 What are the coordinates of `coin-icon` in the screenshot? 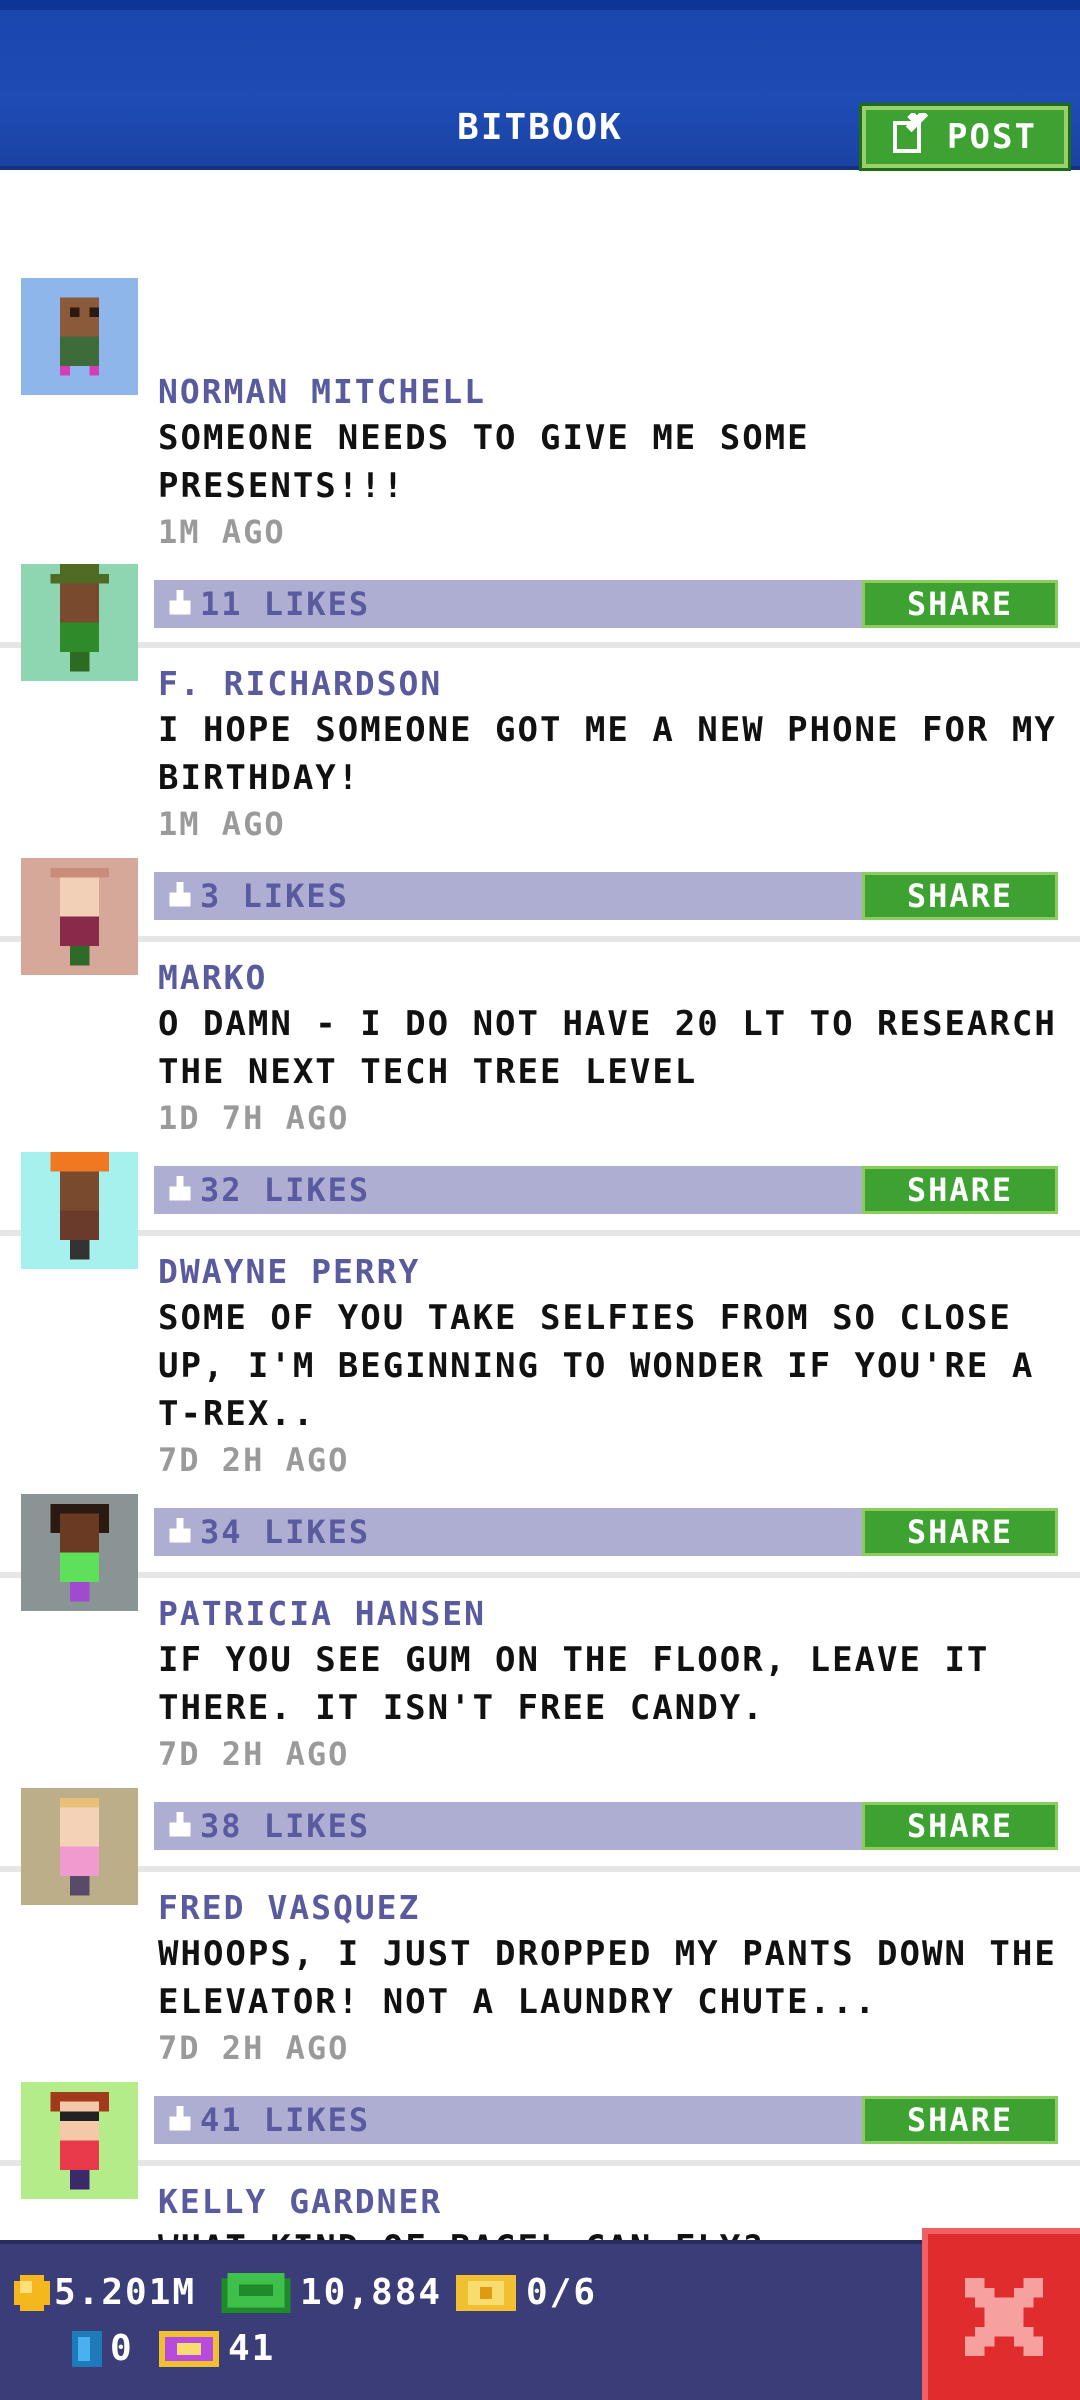 It's located at (32, 2292).